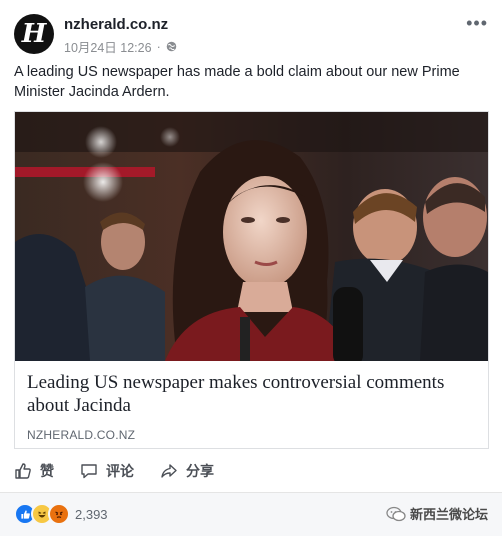  I want to click on more-options-icon: •••, so click(477, 23).